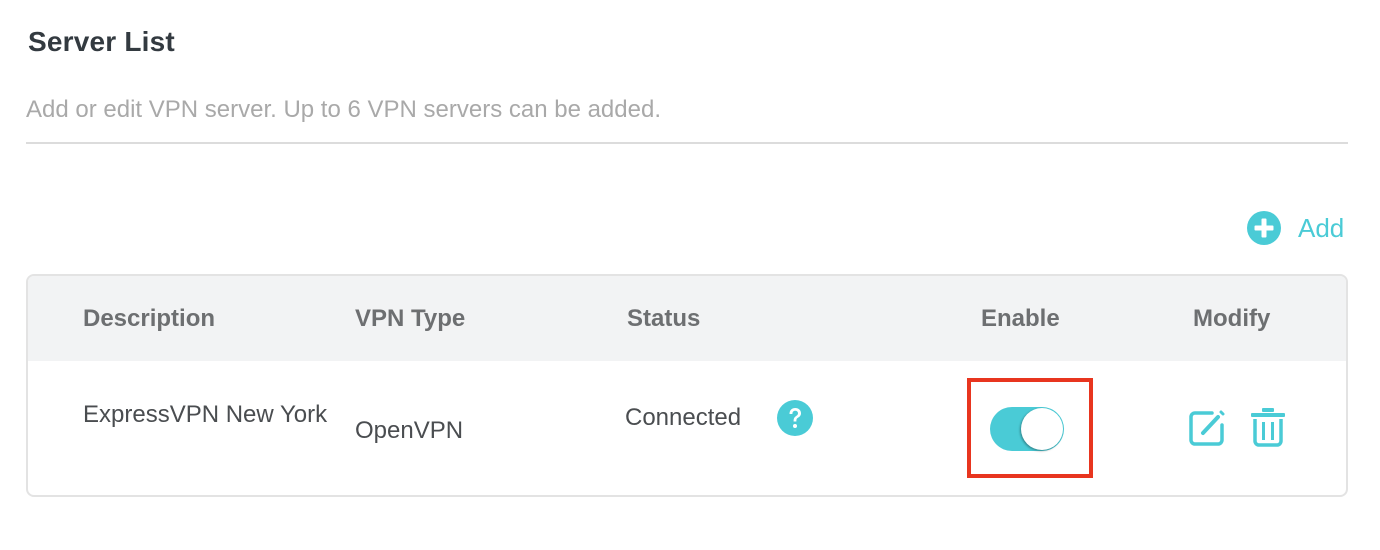  Describe the element at coordinates (687, 143) in the screenshot. I see `divider` at that location.